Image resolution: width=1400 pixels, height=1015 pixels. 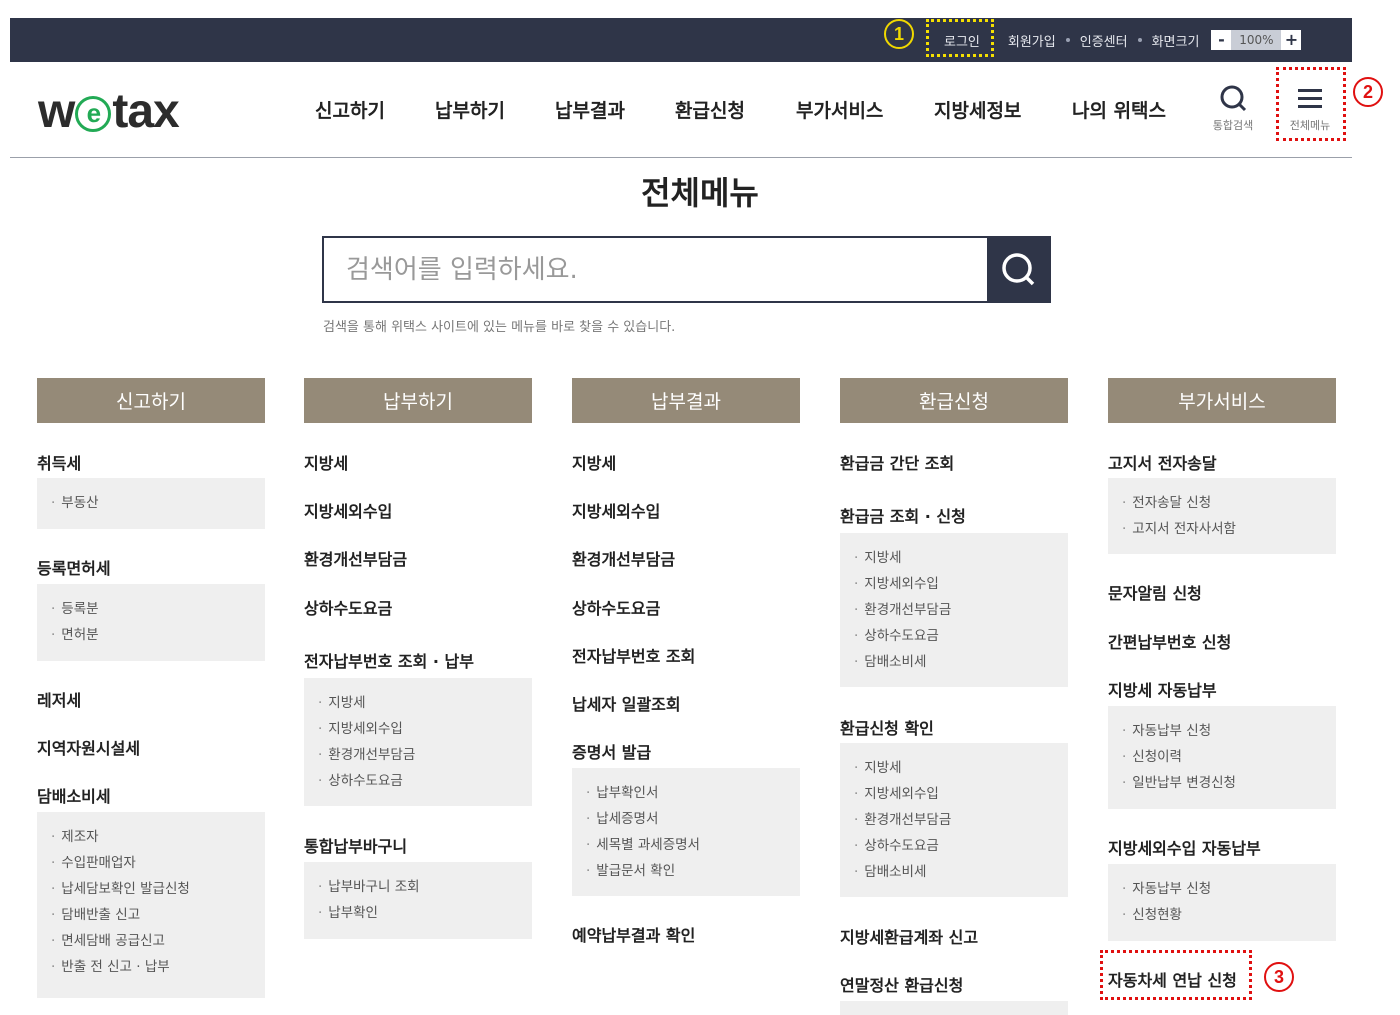 I want to click on menu-category: 담배소비세, so click(x=74, y=795).